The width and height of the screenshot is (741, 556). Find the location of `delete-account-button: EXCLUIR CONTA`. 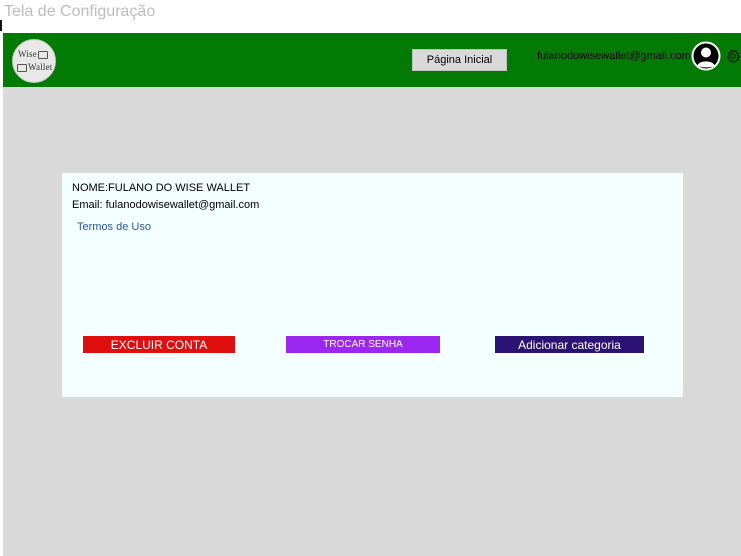

delete-account-button: EXCLUIR CONTA is located at coordinates (159, 344).